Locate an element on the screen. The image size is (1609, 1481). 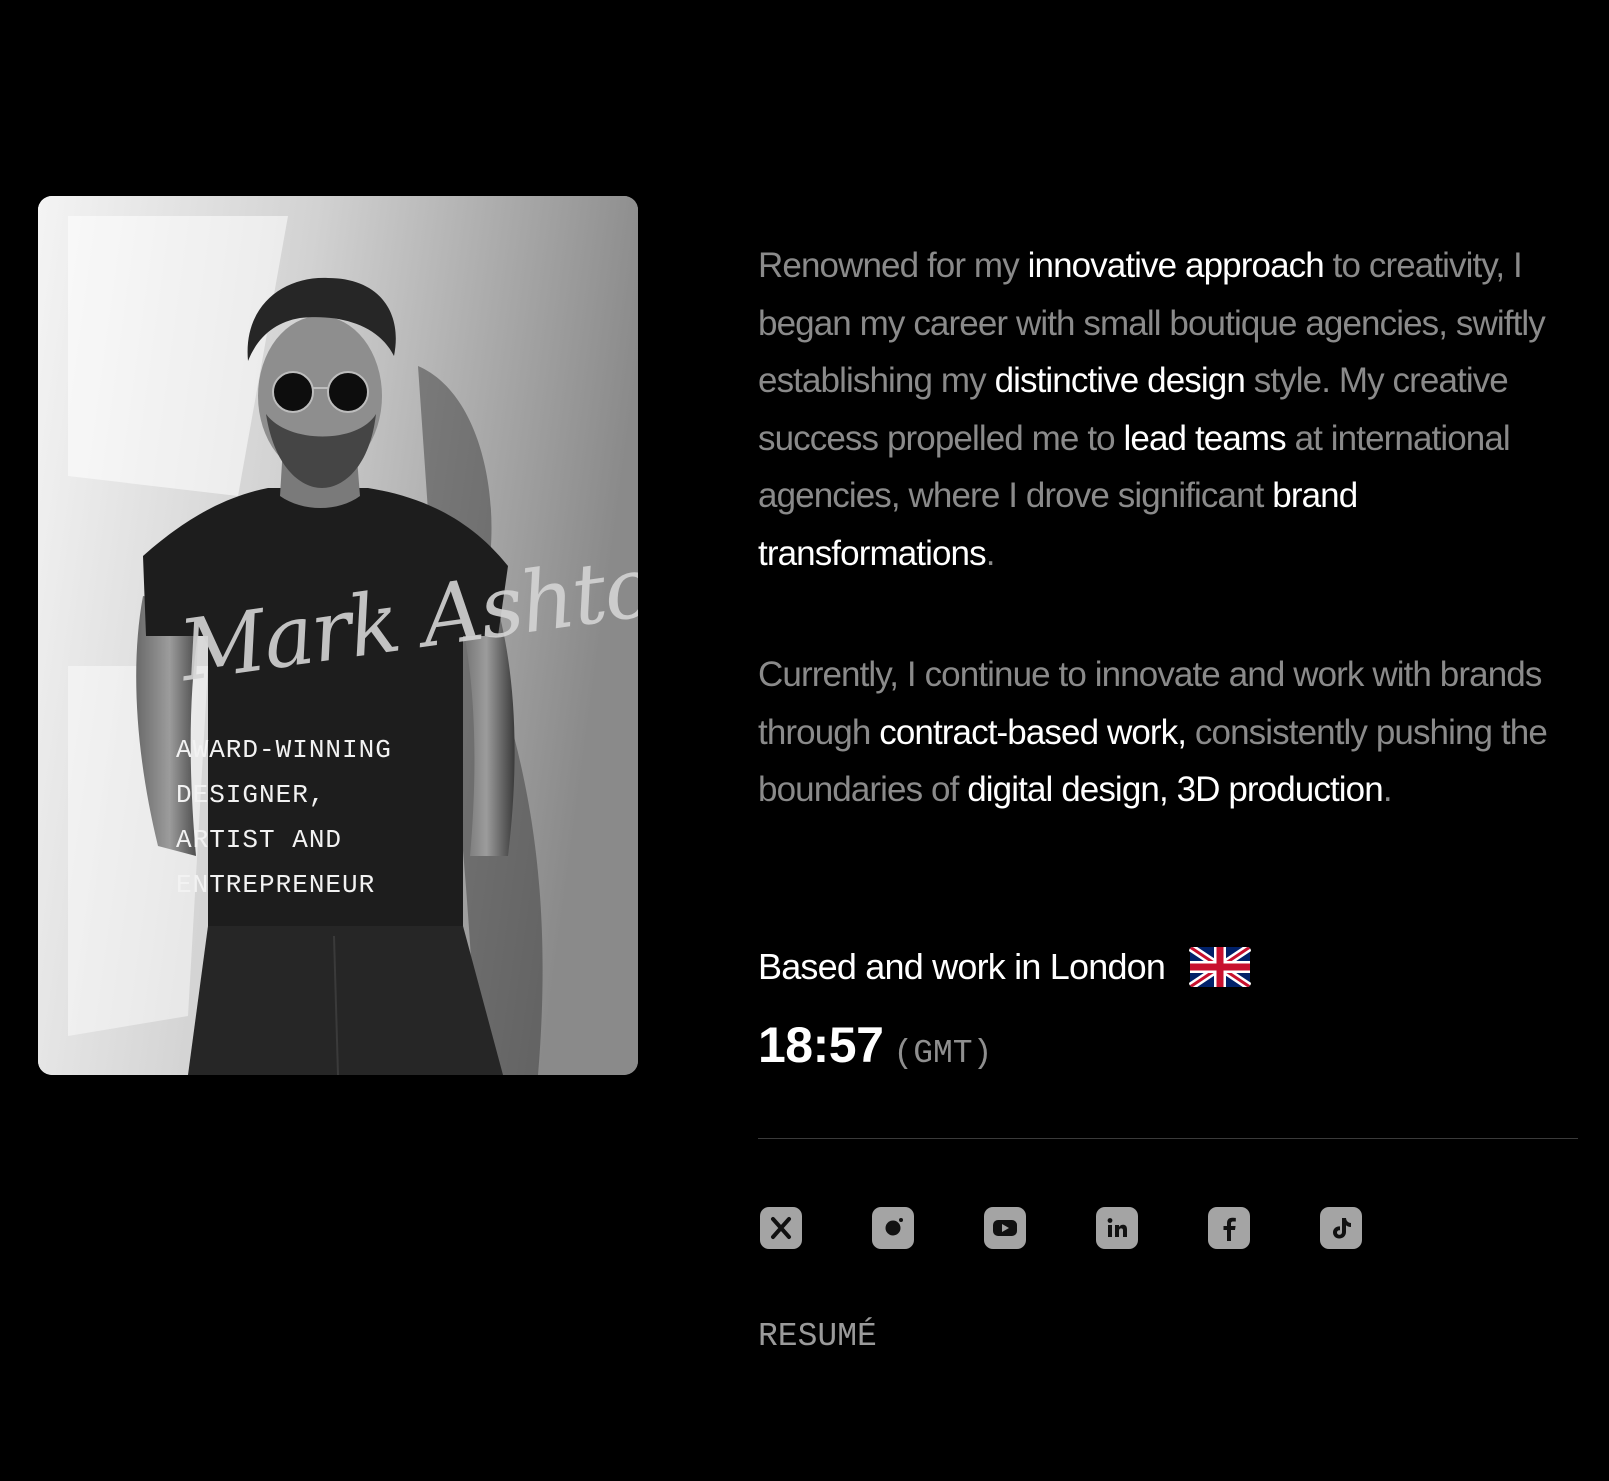
resume-link: RESUMÉ is located at coordinates (817, 1336).